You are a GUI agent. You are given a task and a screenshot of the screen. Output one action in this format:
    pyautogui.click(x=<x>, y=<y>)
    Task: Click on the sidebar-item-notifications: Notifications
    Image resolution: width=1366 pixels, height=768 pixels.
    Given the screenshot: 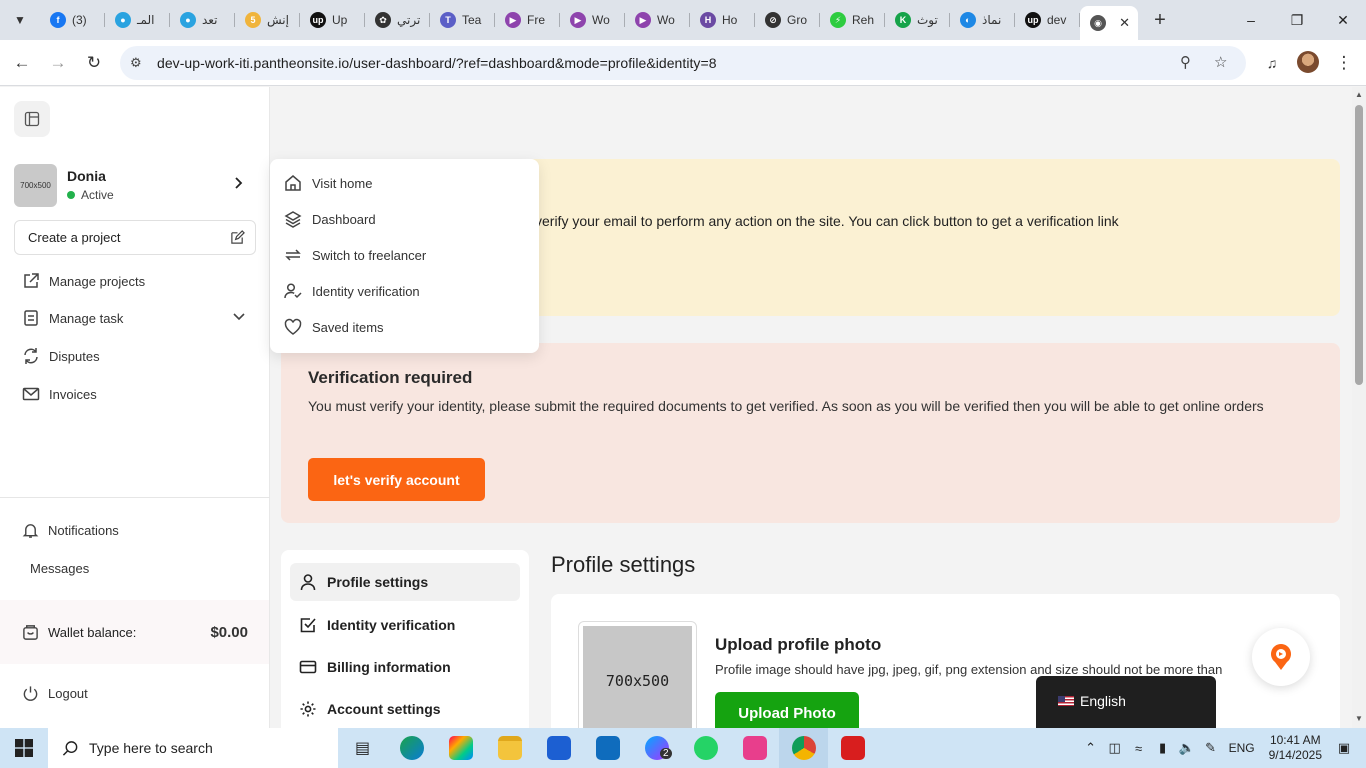 What is the action you would take?
    pyautogui.click(x=70, y=530)
    